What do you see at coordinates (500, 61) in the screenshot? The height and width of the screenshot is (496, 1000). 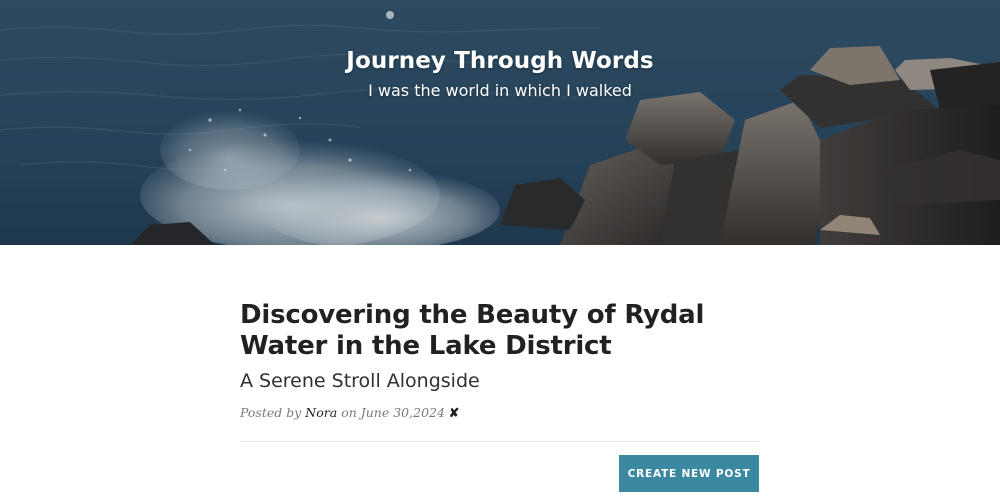 I see `site-title: Journey Through Words` at bounding box center [500, 61].